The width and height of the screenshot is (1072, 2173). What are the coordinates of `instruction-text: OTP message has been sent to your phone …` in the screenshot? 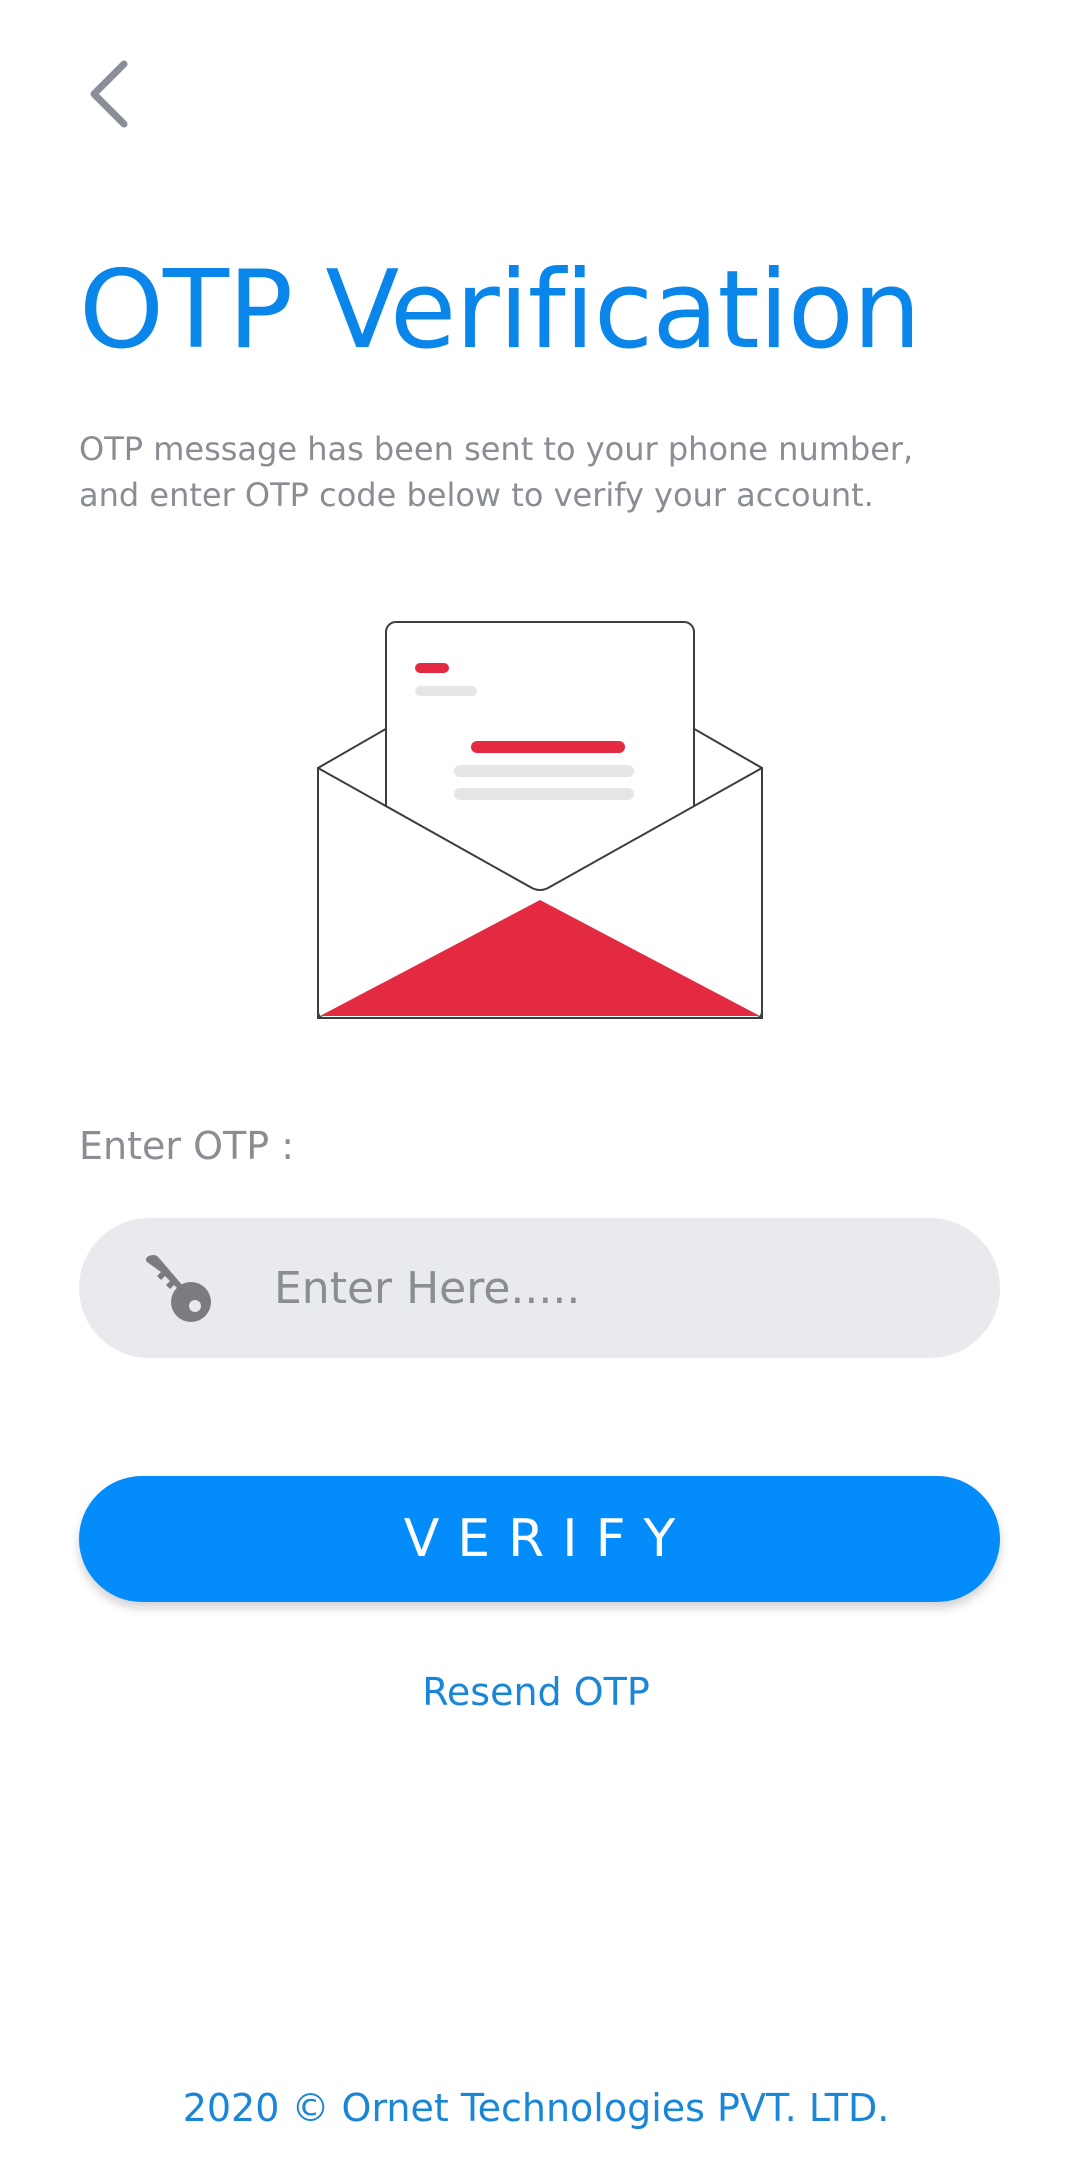 It's located at (496, 472).